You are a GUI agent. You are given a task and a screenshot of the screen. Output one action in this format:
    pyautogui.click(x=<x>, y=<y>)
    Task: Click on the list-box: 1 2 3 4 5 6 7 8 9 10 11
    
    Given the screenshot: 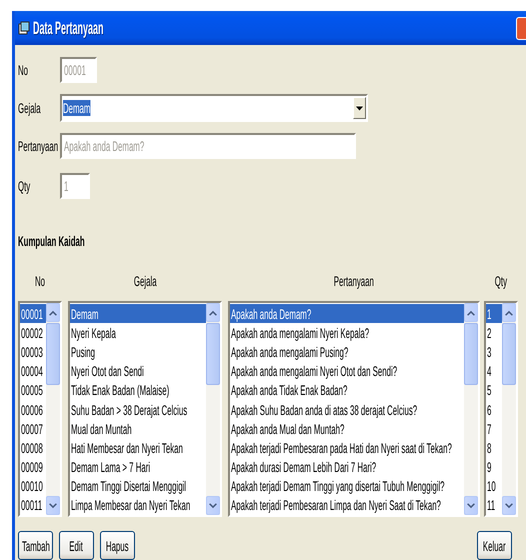 What is the action you would take?
    pyautogui.click(x=501, y=409)
    